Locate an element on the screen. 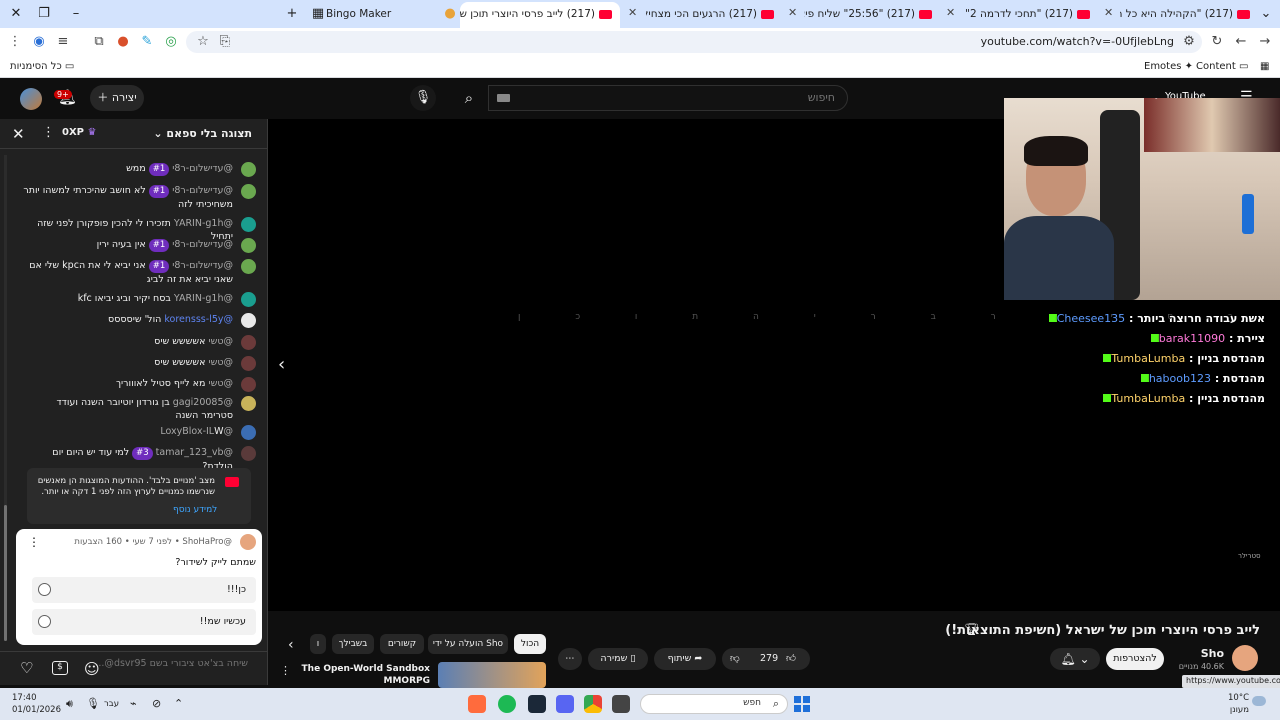 The height and width of the screenshot is (720, 1280). tab-youtube-4: (217) "תחכי לדרמה 2" שליח פיצ is located at coordinates (1026, 14).